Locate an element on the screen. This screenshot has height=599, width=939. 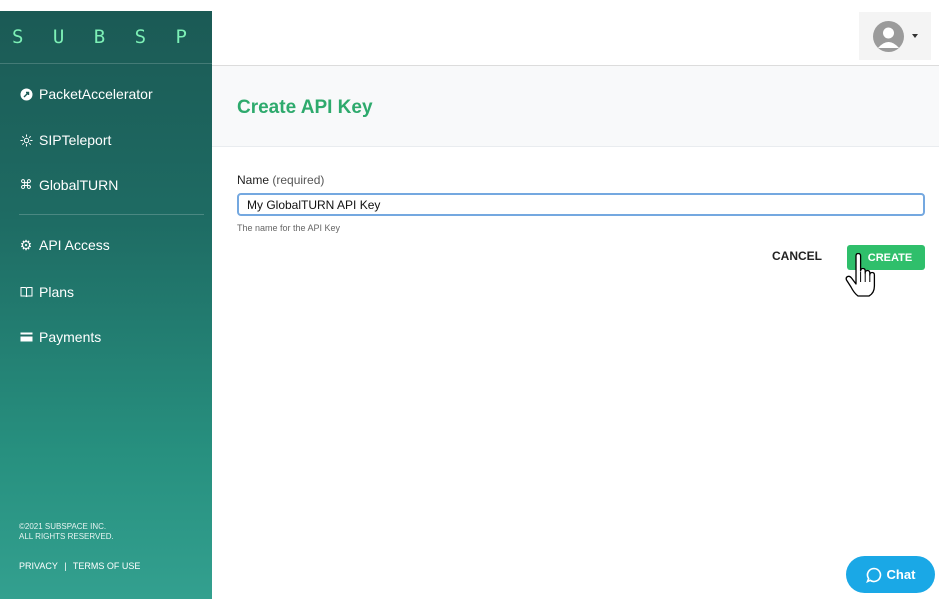
top-bar is located at coordinates (575, 38).